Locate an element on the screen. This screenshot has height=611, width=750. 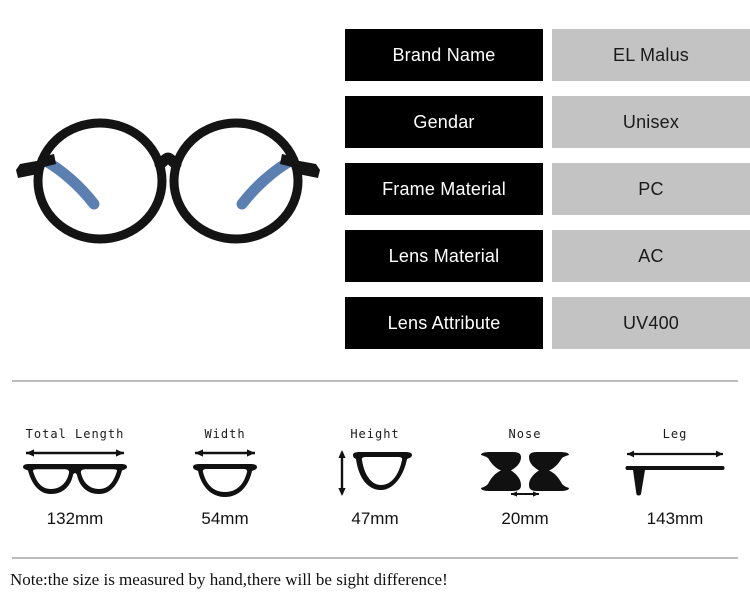
spec-value-lens-attribute: UV400 is located at coordinates (651, 323).